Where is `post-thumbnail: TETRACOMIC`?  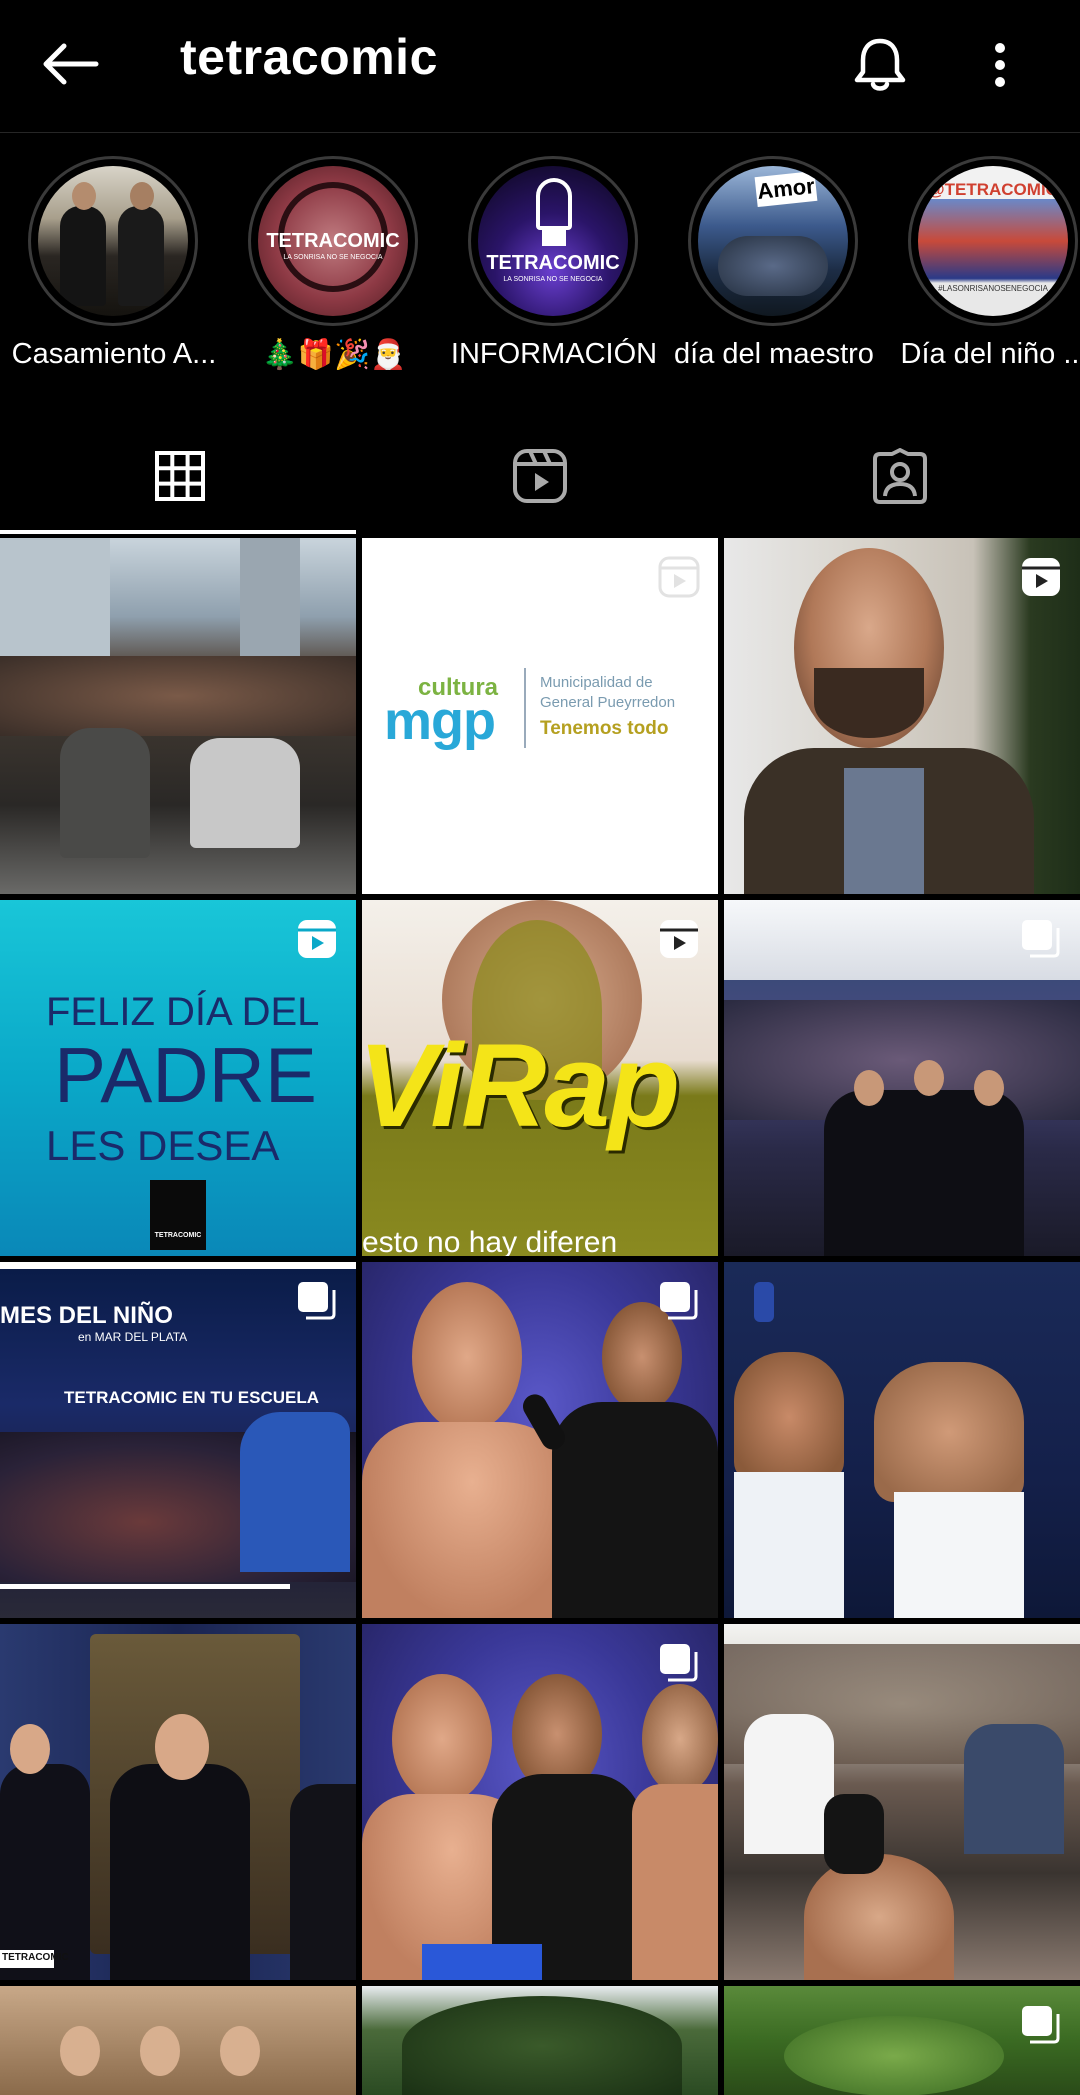
post-thumbnail: TETRACOMIC is located at coordinates (178, 1802).